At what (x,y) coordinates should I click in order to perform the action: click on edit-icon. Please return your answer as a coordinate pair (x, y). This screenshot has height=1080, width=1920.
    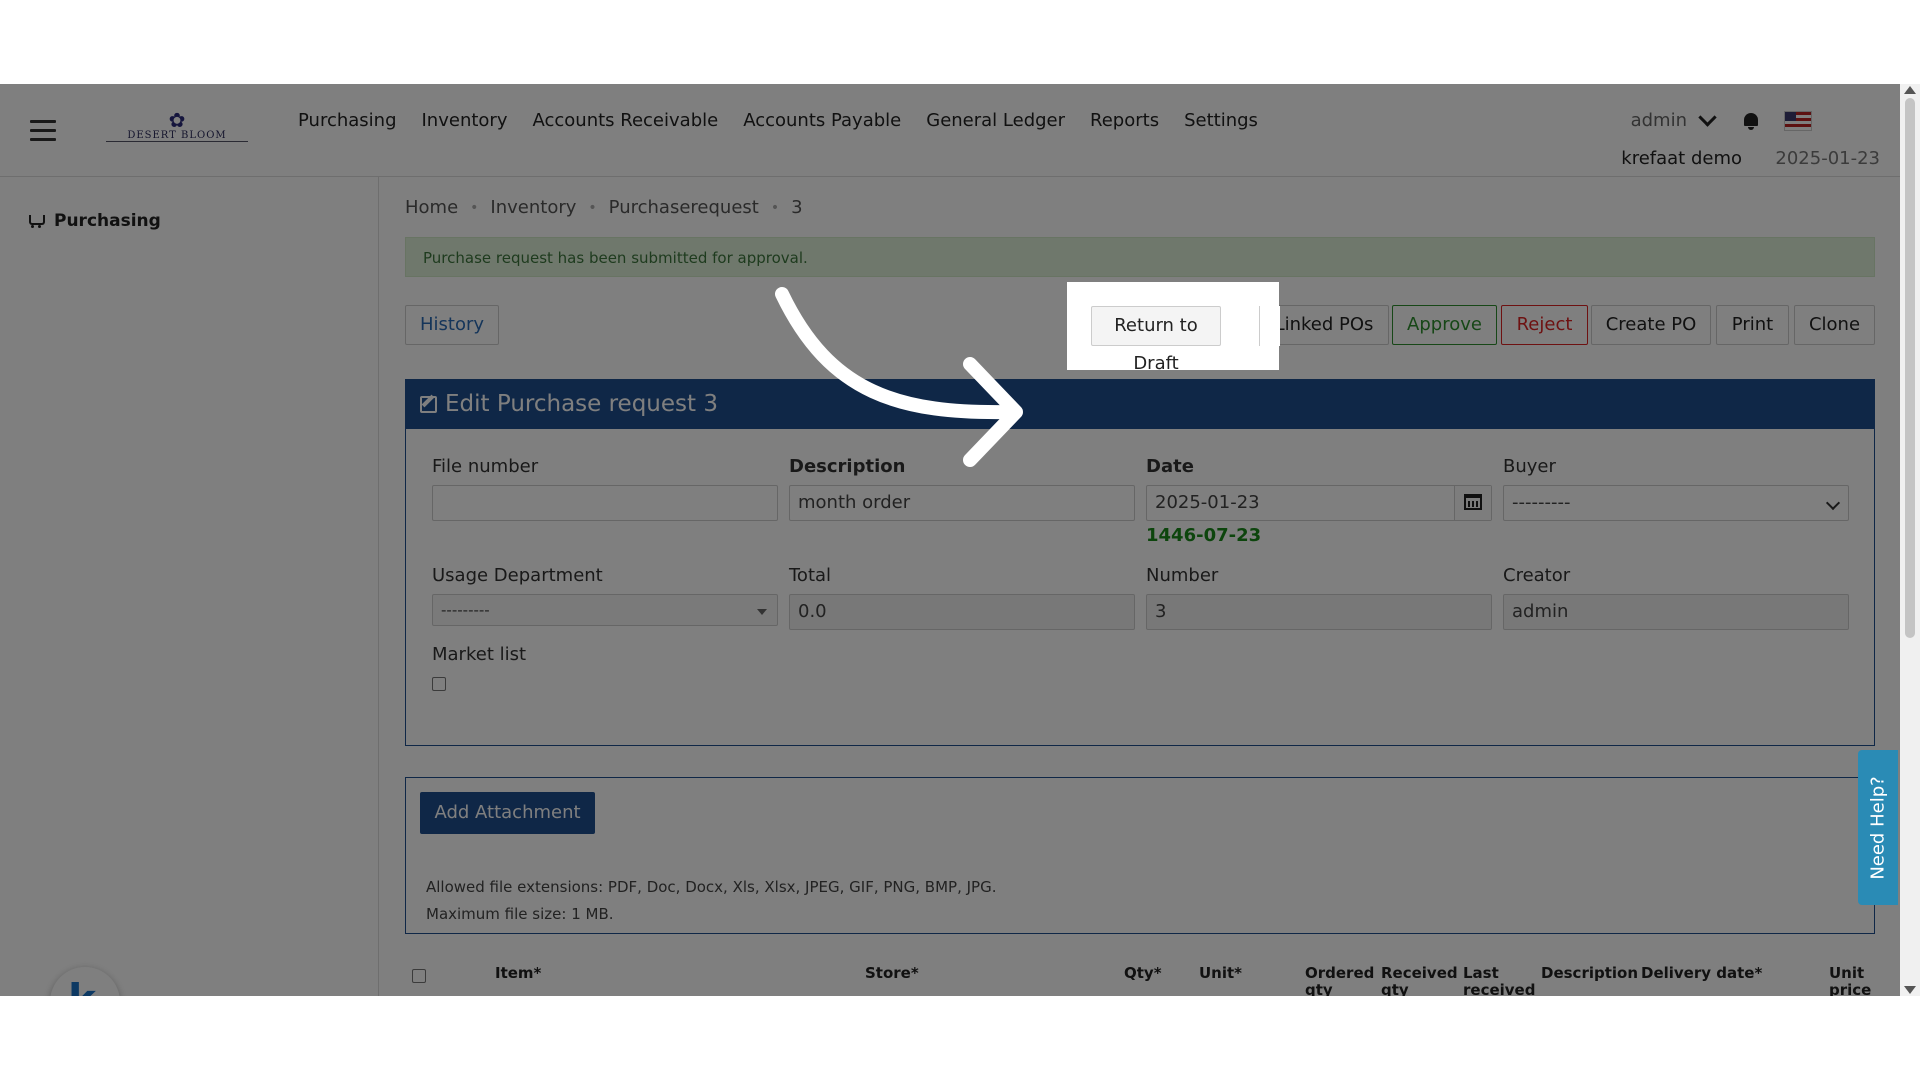
    Looking at the image, I should click on (428, 404).